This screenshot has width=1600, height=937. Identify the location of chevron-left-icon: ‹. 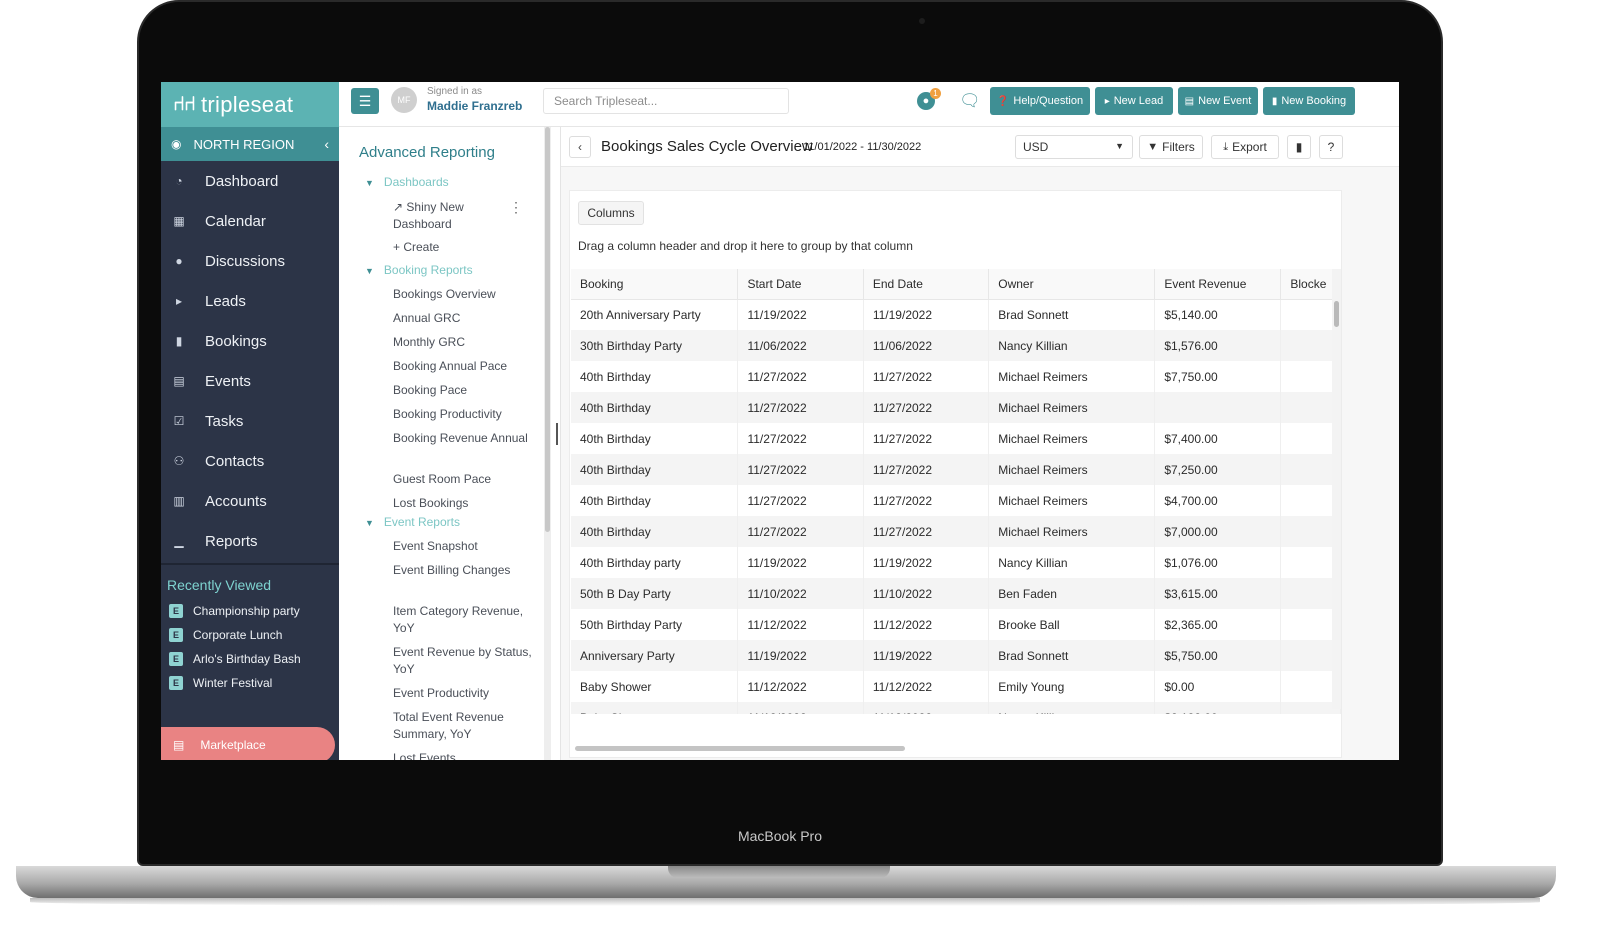
(326, 144).